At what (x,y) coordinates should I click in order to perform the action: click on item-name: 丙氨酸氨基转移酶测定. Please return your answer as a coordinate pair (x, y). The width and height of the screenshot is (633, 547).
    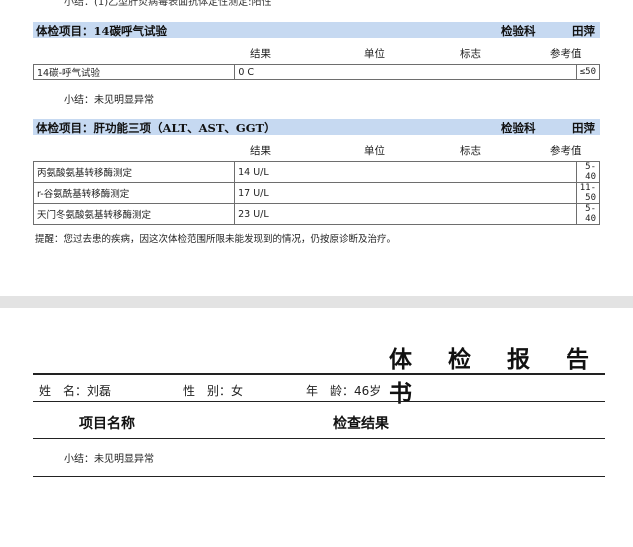
    Looking at the image, I should click on (134, 172).